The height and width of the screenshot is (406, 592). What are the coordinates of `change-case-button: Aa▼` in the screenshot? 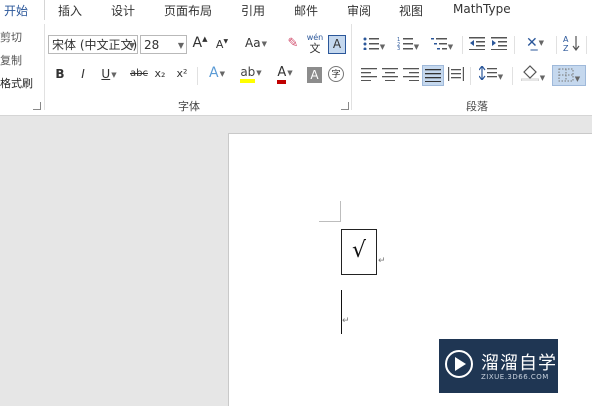 It's located at (256, 45).